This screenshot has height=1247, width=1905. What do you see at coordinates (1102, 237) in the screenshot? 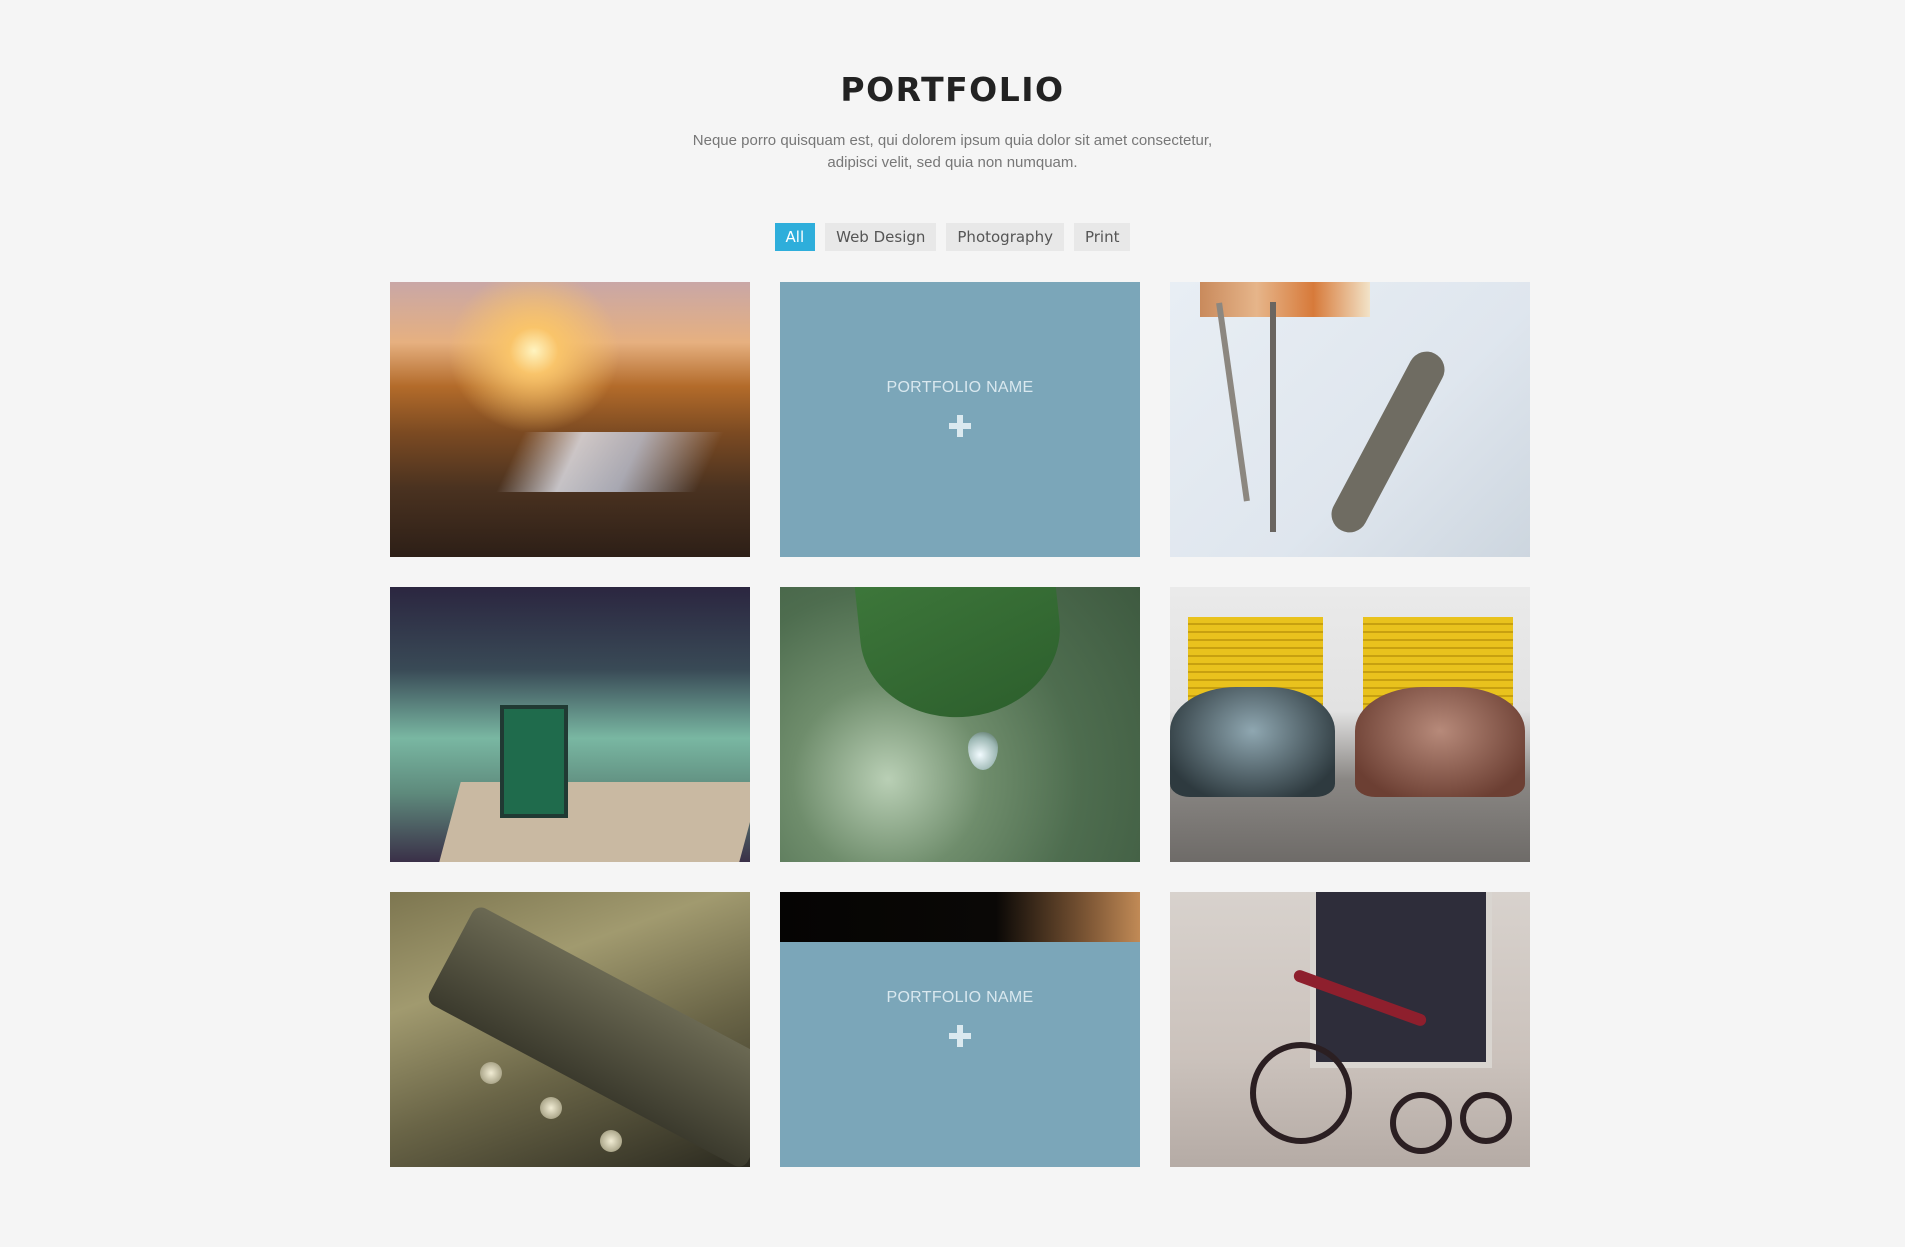
I see `filter-print: Print` at bounding box center [1102, 237].